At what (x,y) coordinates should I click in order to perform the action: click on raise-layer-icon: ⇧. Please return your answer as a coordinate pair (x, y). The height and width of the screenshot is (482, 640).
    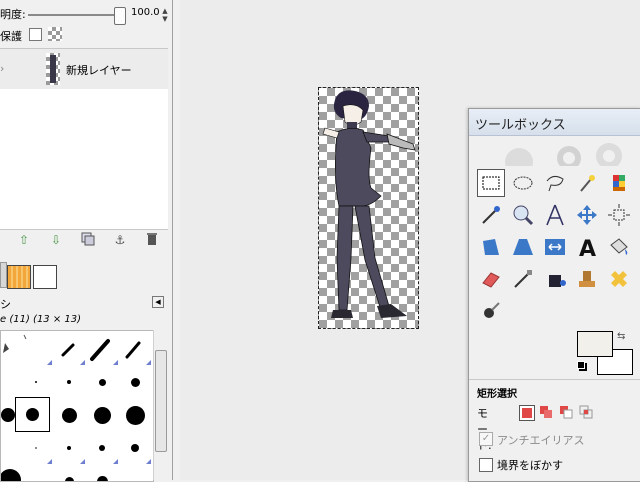
    Looking at the image, I should click on (24, 240).